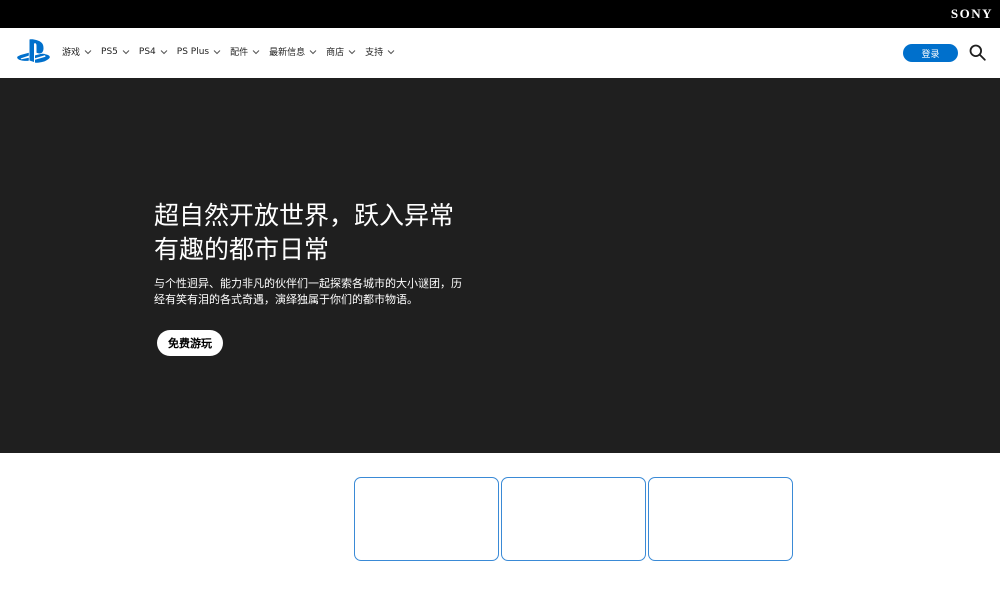 This screenshot has height=600, width=1000. I want to click on main-navigation: 游戏 PS5 PS4 PS Plus 配件 最新信息 商店 支持 登录, so click(500, 53).